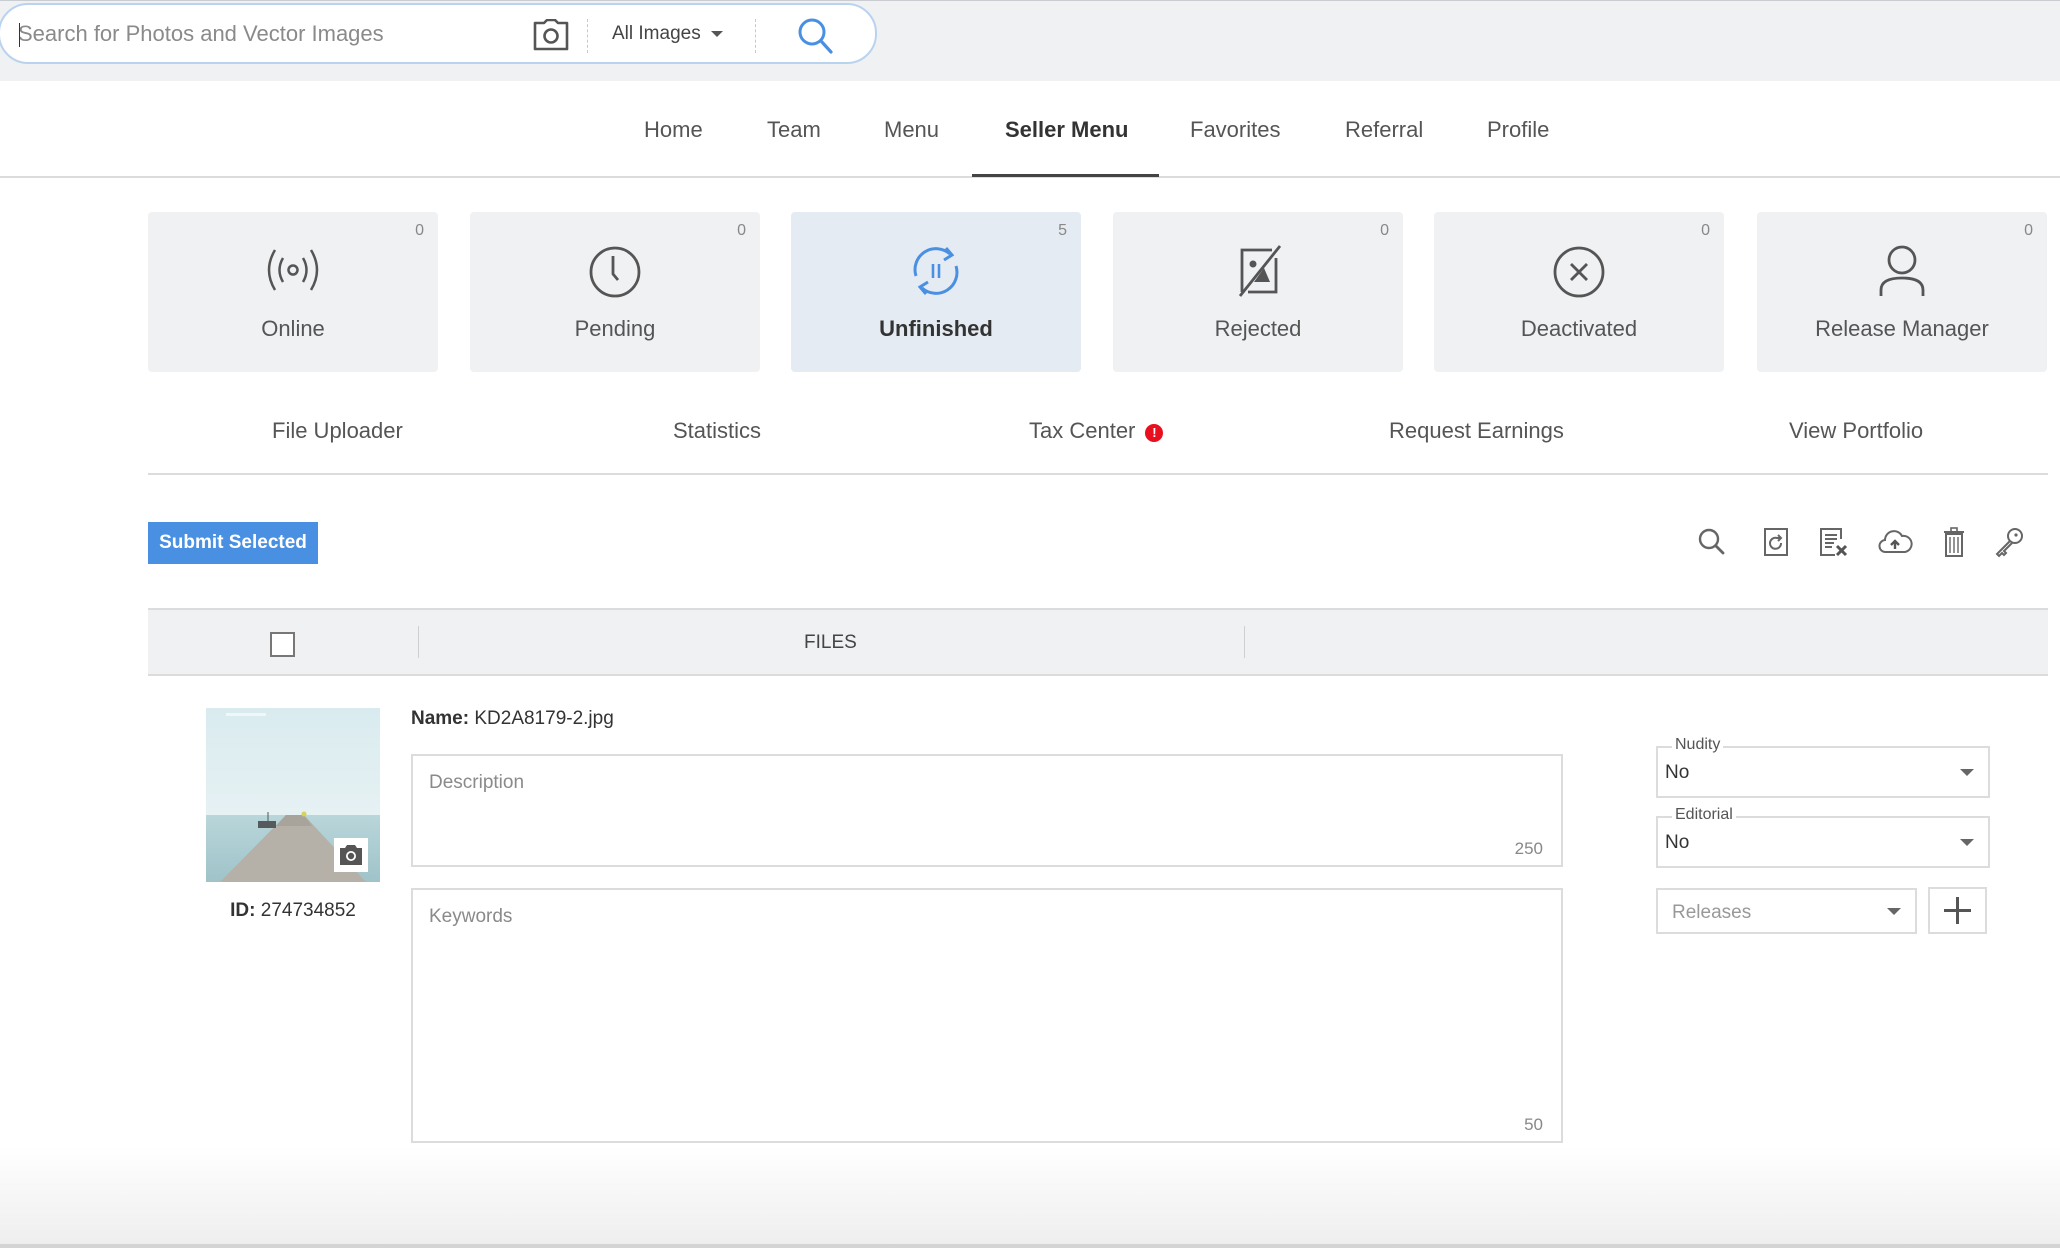 The height and width of the screenshot is (1248, 2060). What do you see at coordinates (1533, 1124) in the screenshot?
I see `keywords-char-count: 50` at bounding box center [1533, 1124].